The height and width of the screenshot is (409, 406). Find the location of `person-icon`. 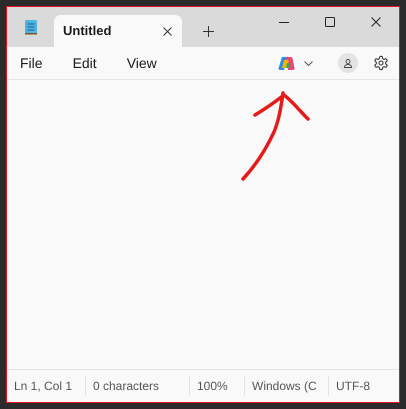

person-icon is located at coordinates (348, 63).